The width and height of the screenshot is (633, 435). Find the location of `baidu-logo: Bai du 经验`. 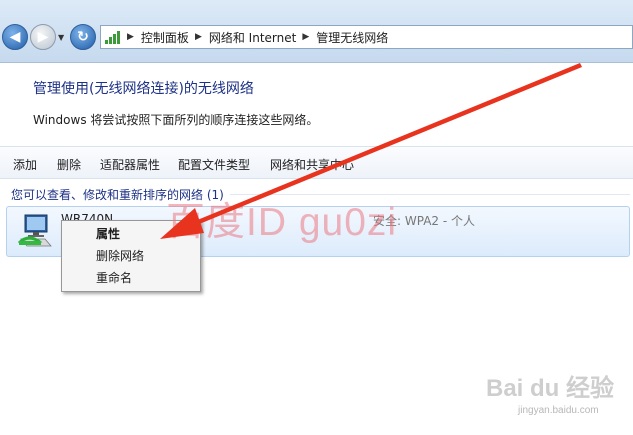

baidu-logo: Bai du 经验 is located at coordinates (550, 388).